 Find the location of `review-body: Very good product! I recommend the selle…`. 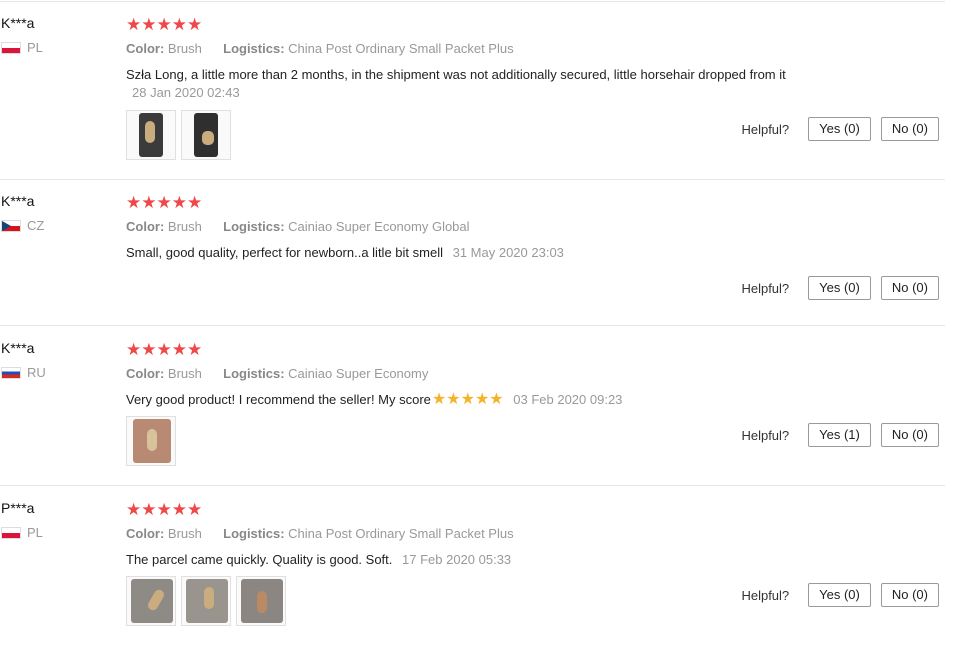

review-body: Very good product! I recommend the selle… is located at coordinates (506, 400).